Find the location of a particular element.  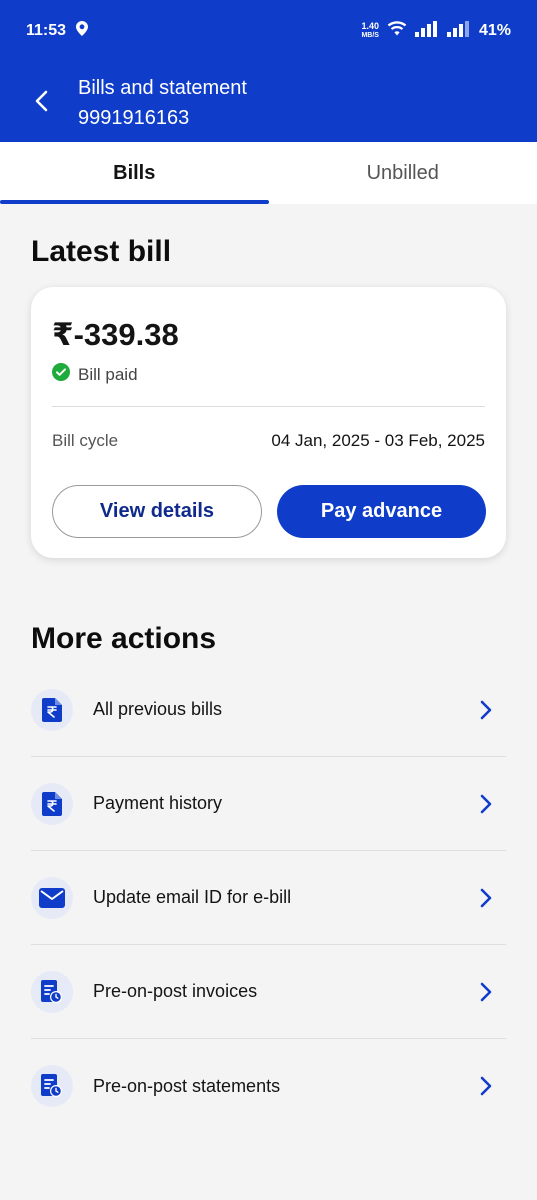

network-speed: 1.40 MB/S is located at coordinates (370, 31).